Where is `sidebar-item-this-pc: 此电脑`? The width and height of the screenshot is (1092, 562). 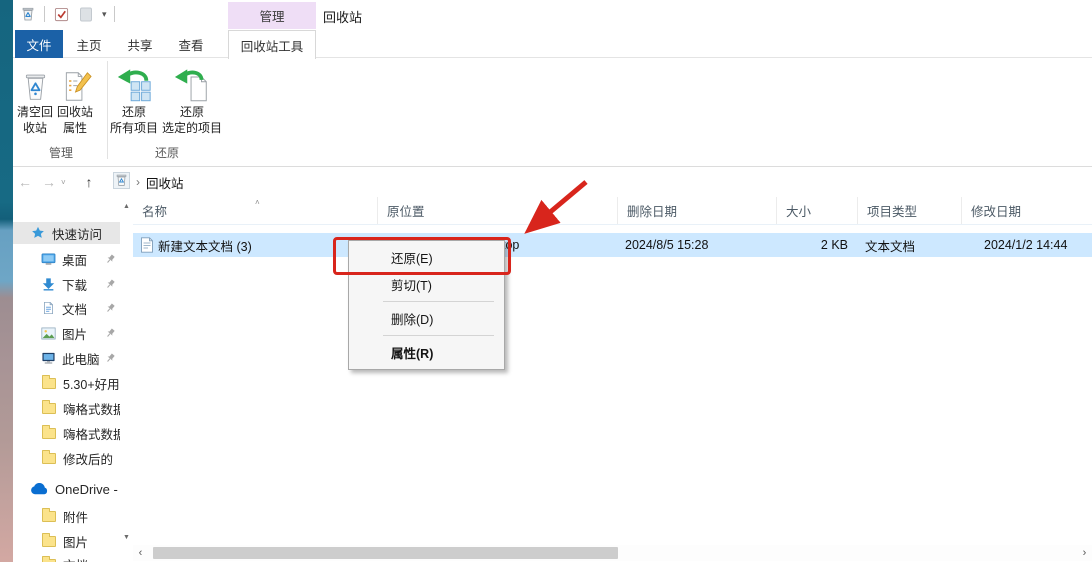
sidebar-item-this-pc: 此电脑 is located at coordinates (66, 358).